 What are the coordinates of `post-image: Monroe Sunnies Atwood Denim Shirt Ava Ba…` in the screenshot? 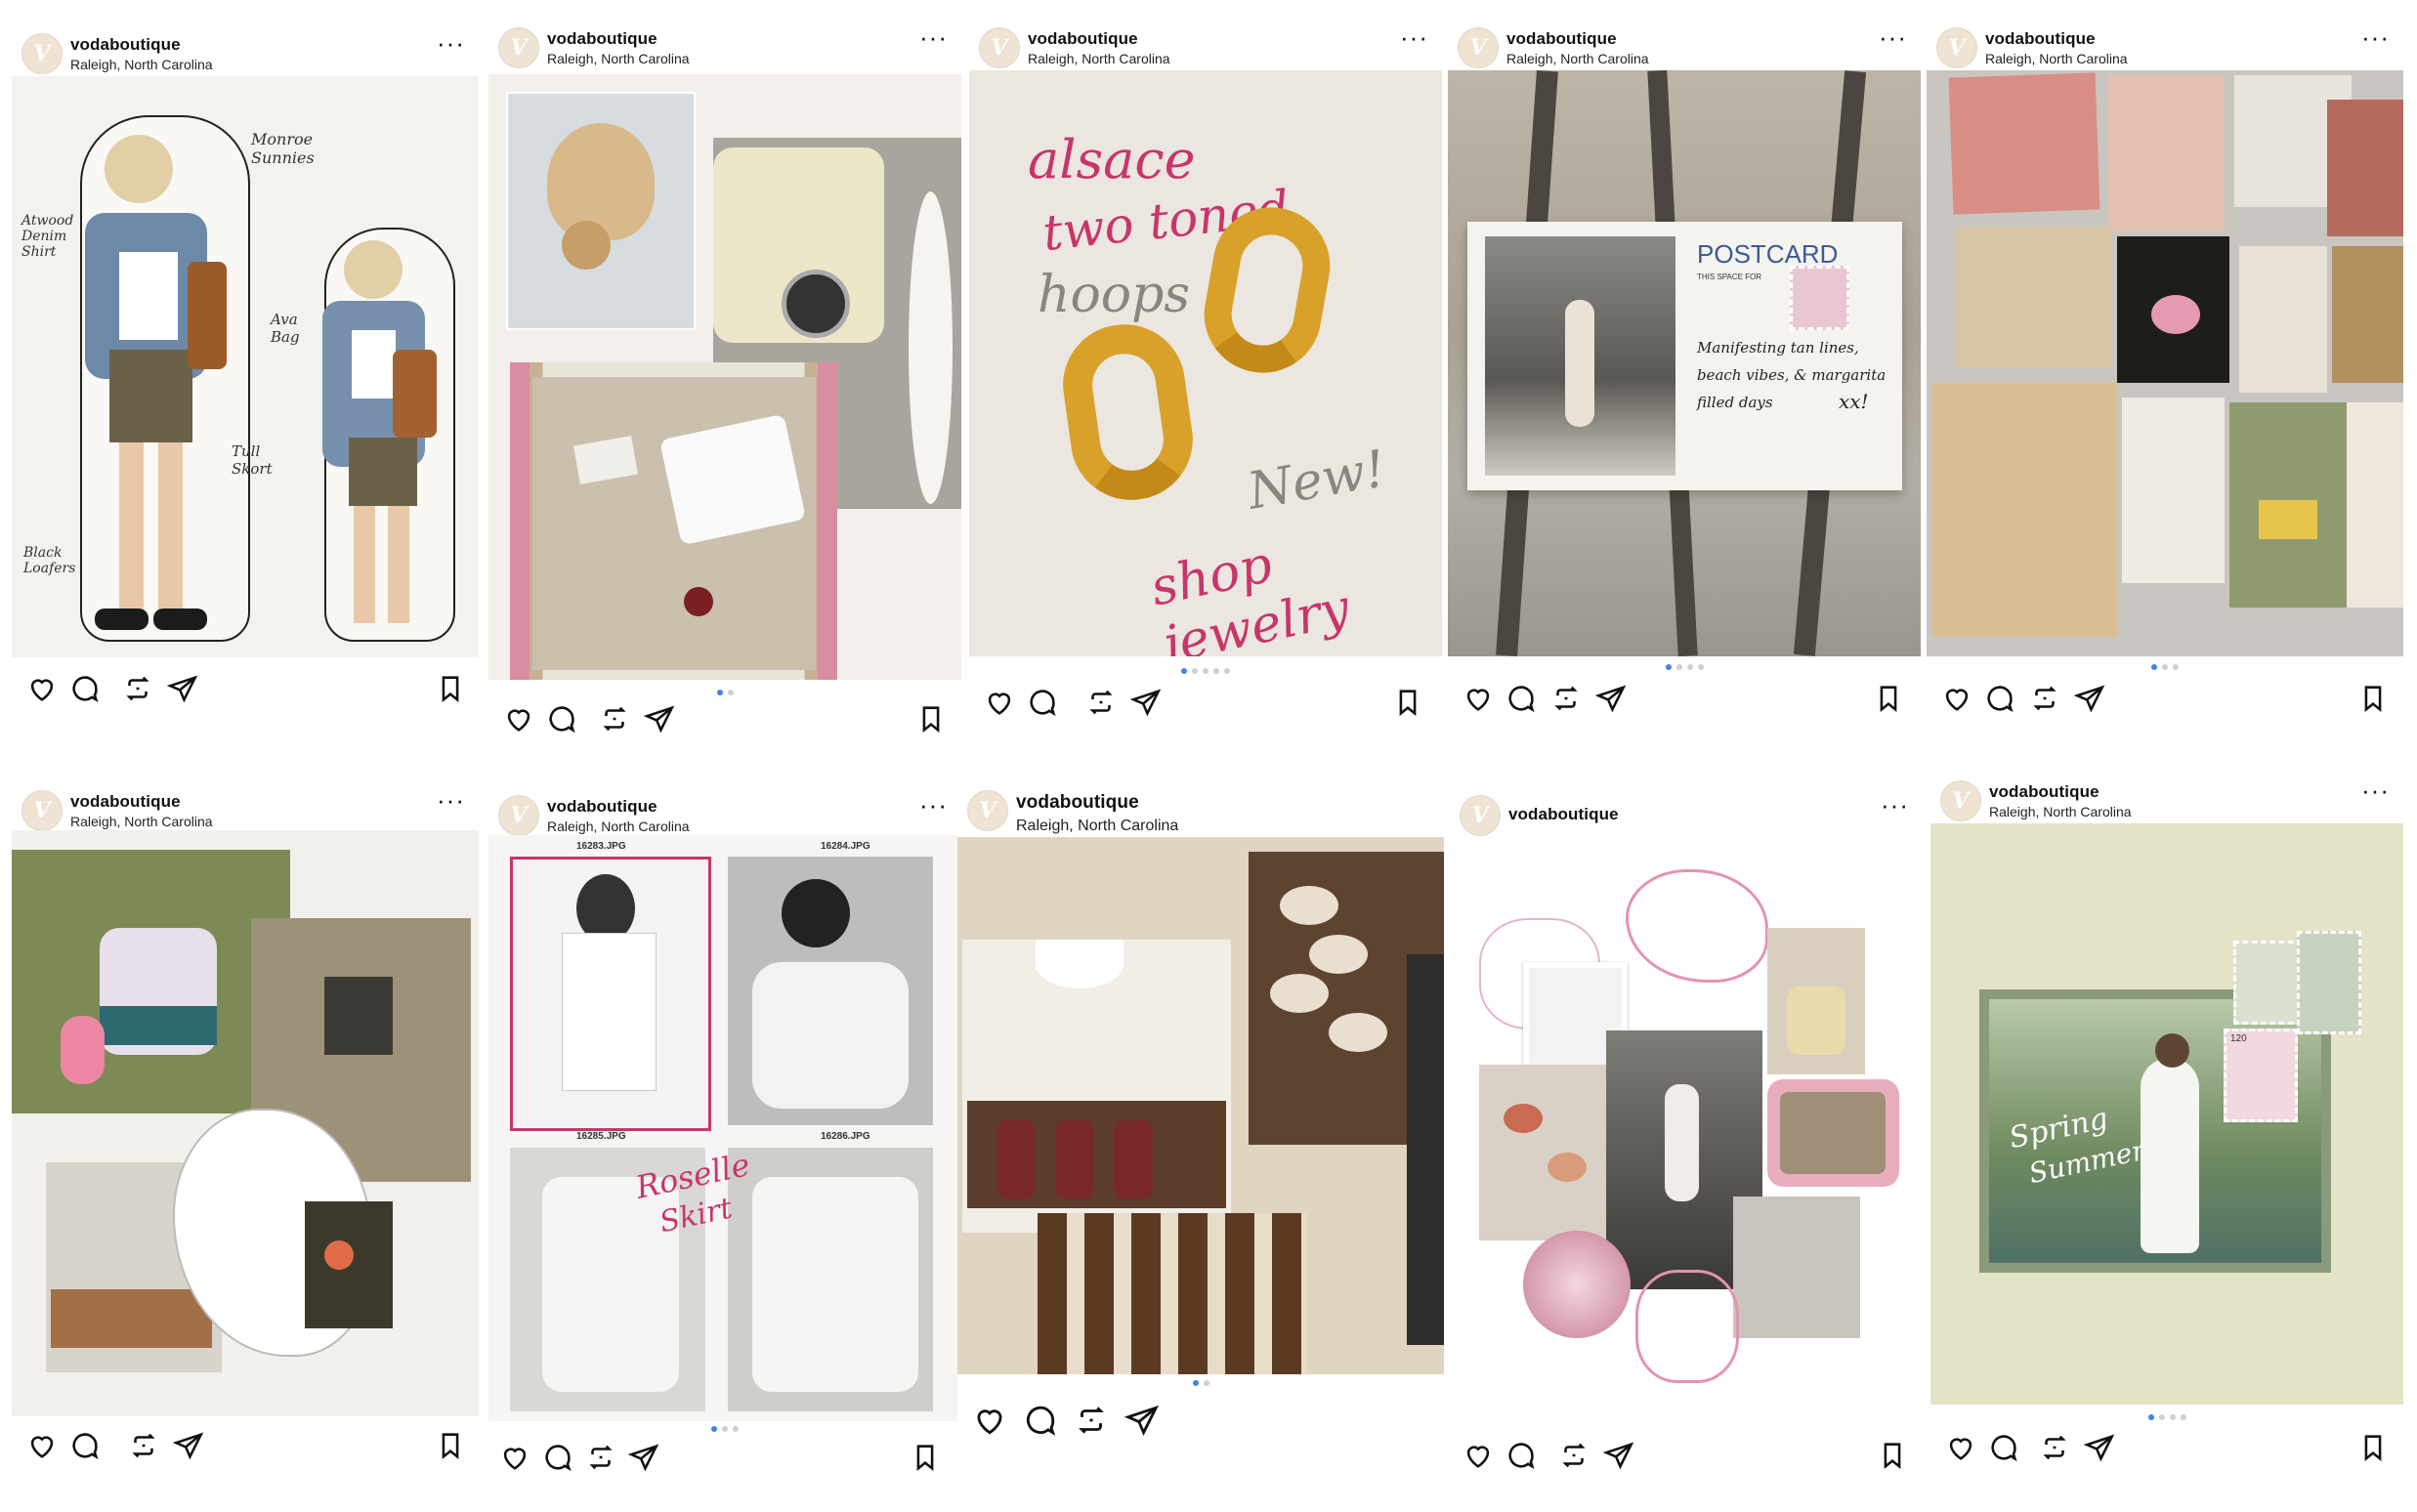 It's located at (245, 366).